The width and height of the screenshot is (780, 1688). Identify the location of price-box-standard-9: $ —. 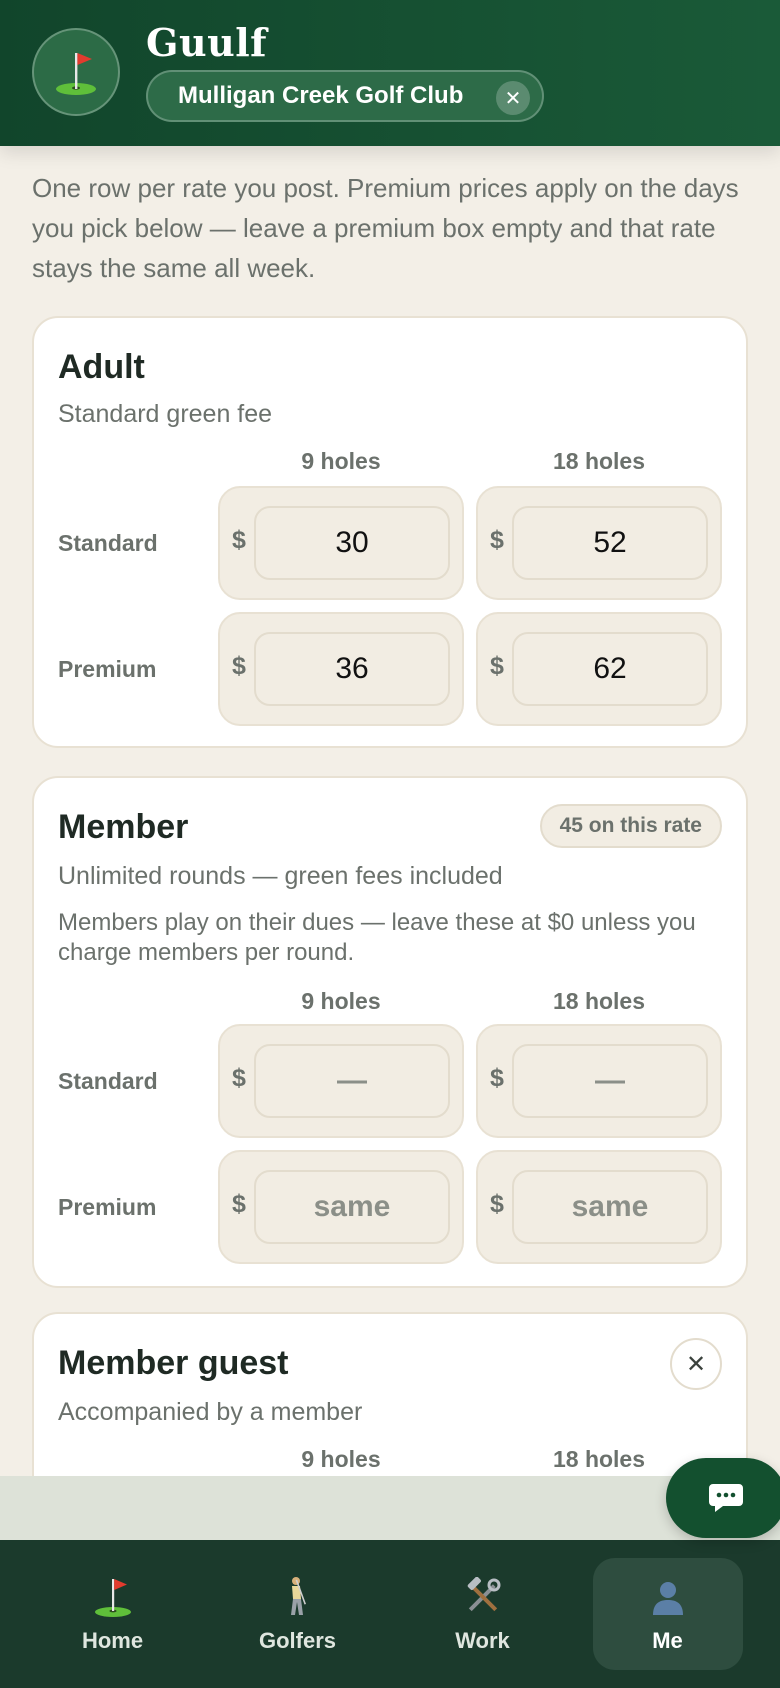
(341, 1081).